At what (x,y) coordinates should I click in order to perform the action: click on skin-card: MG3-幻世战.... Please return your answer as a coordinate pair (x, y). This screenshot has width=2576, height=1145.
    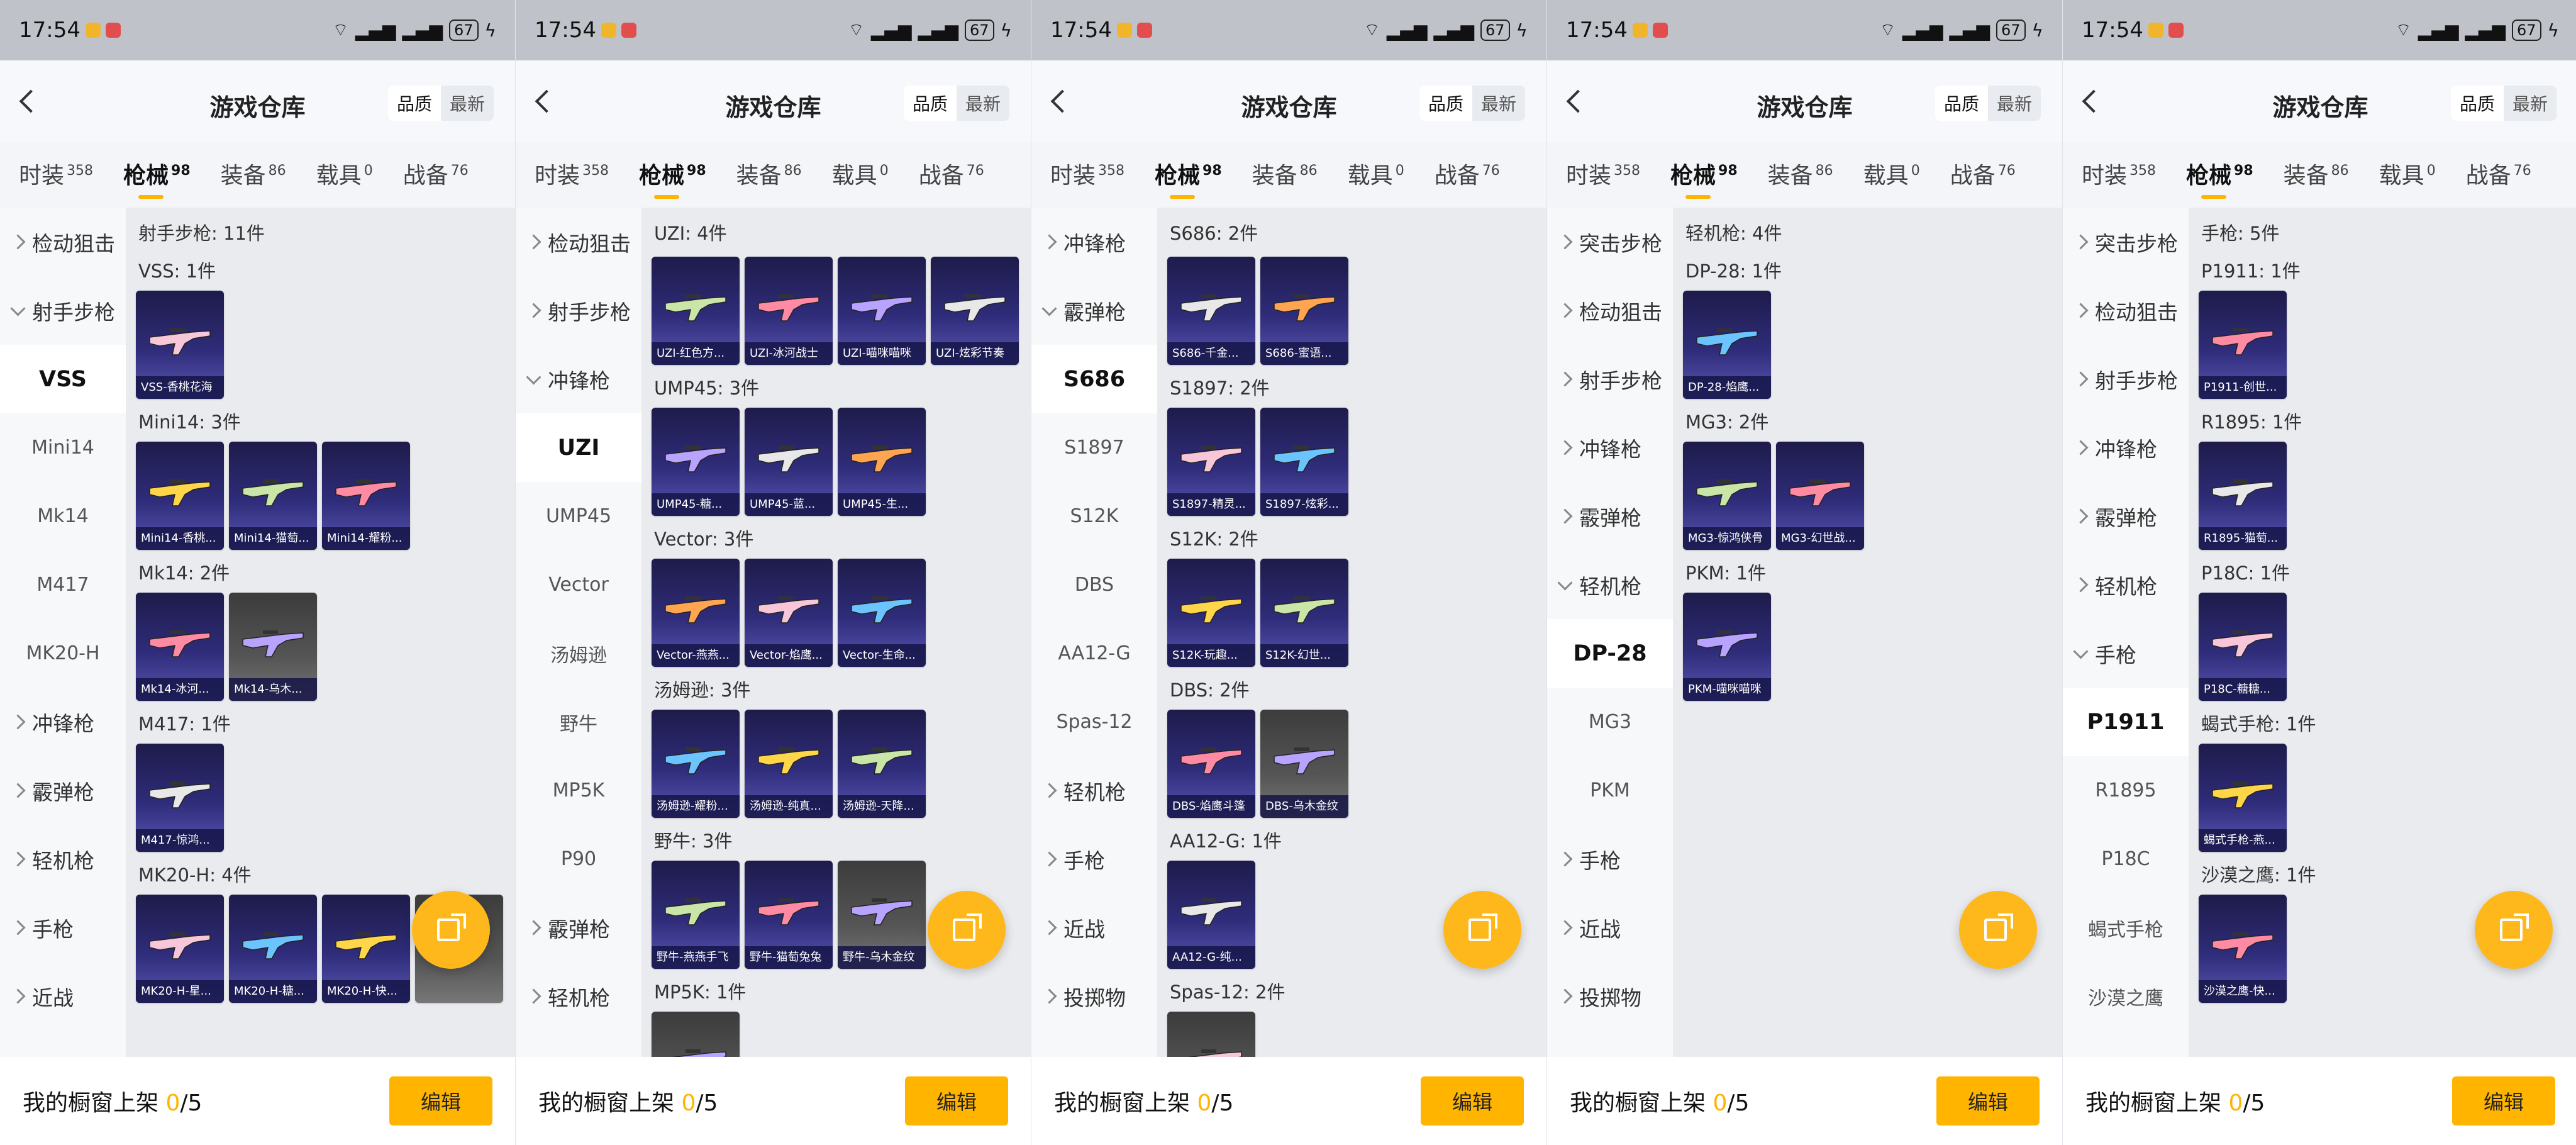
    Looking at the image, I should click on (1820, 496).